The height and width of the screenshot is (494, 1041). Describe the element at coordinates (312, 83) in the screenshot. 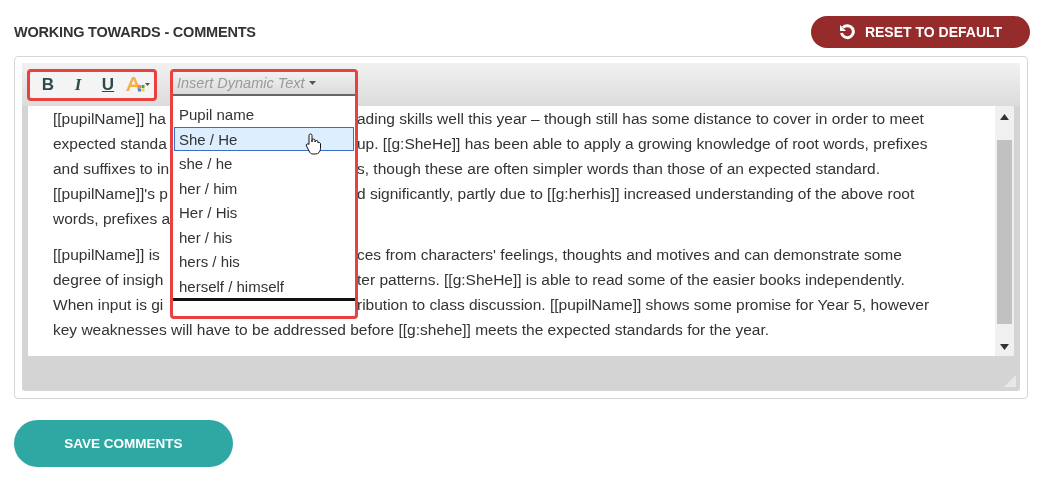

I see `caret-icon` at that location.